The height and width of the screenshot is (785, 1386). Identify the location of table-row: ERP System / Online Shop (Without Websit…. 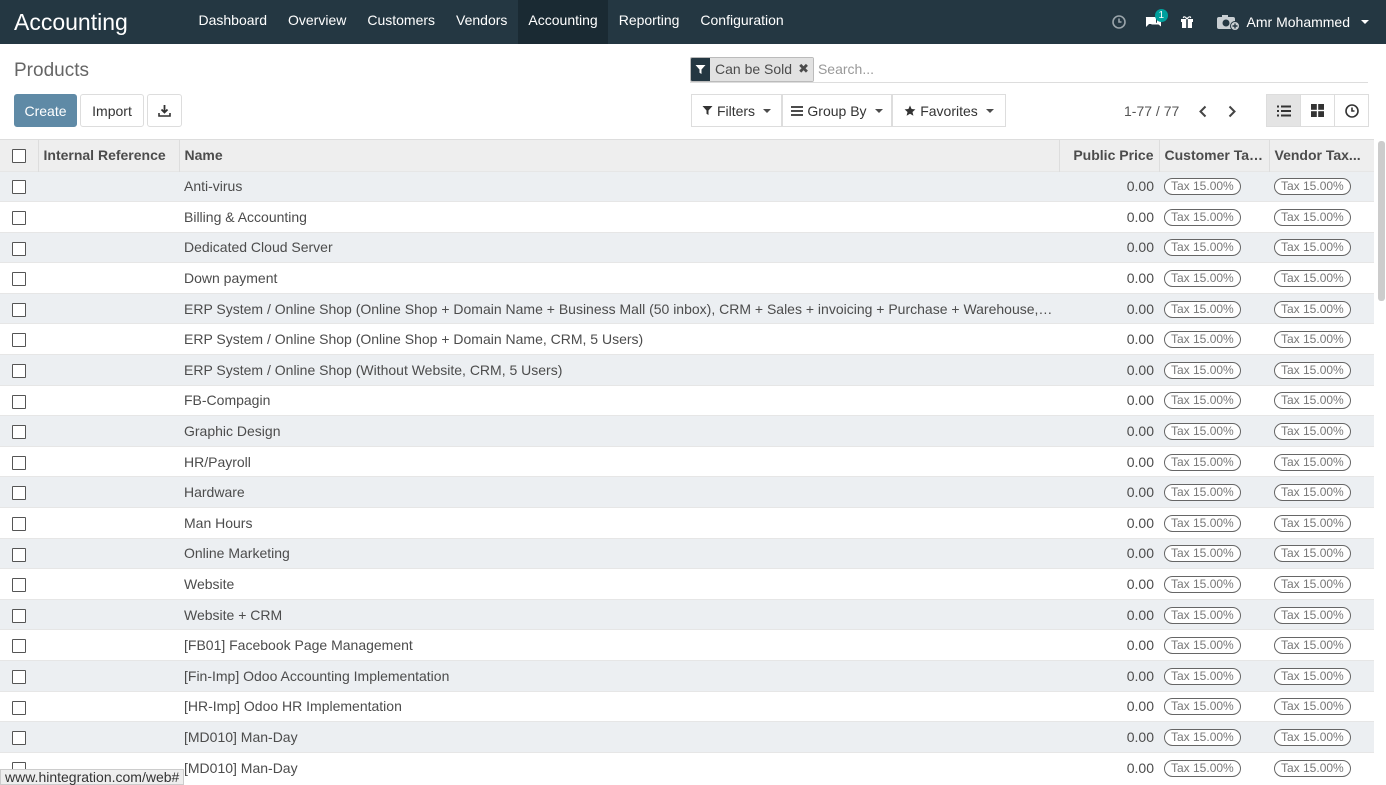
(687, 370).